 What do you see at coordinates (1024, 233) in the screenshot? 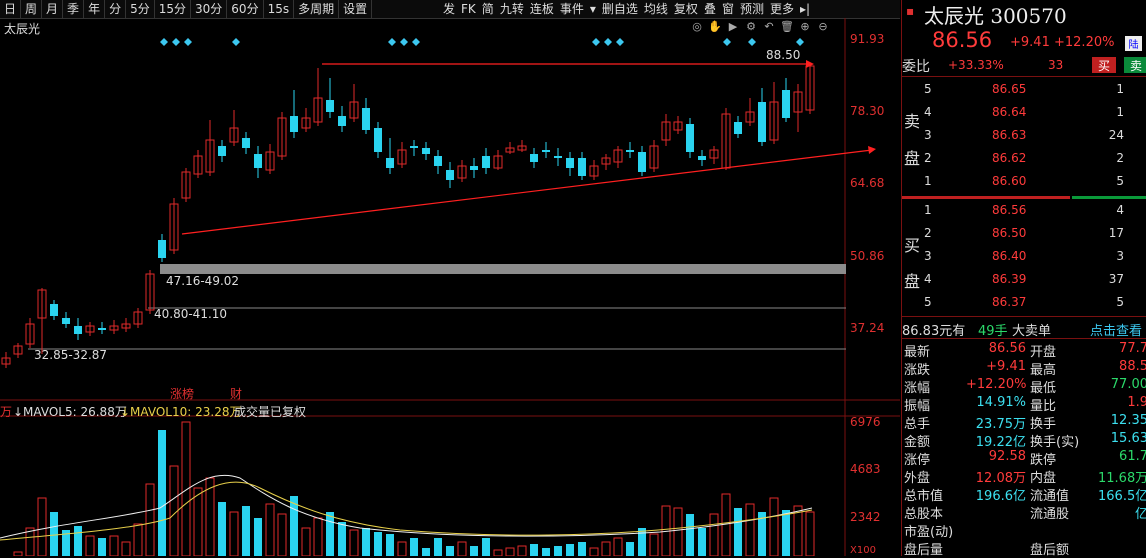
I see `bid-level: 2 86.50 17` at bounding box center [1024, 233].